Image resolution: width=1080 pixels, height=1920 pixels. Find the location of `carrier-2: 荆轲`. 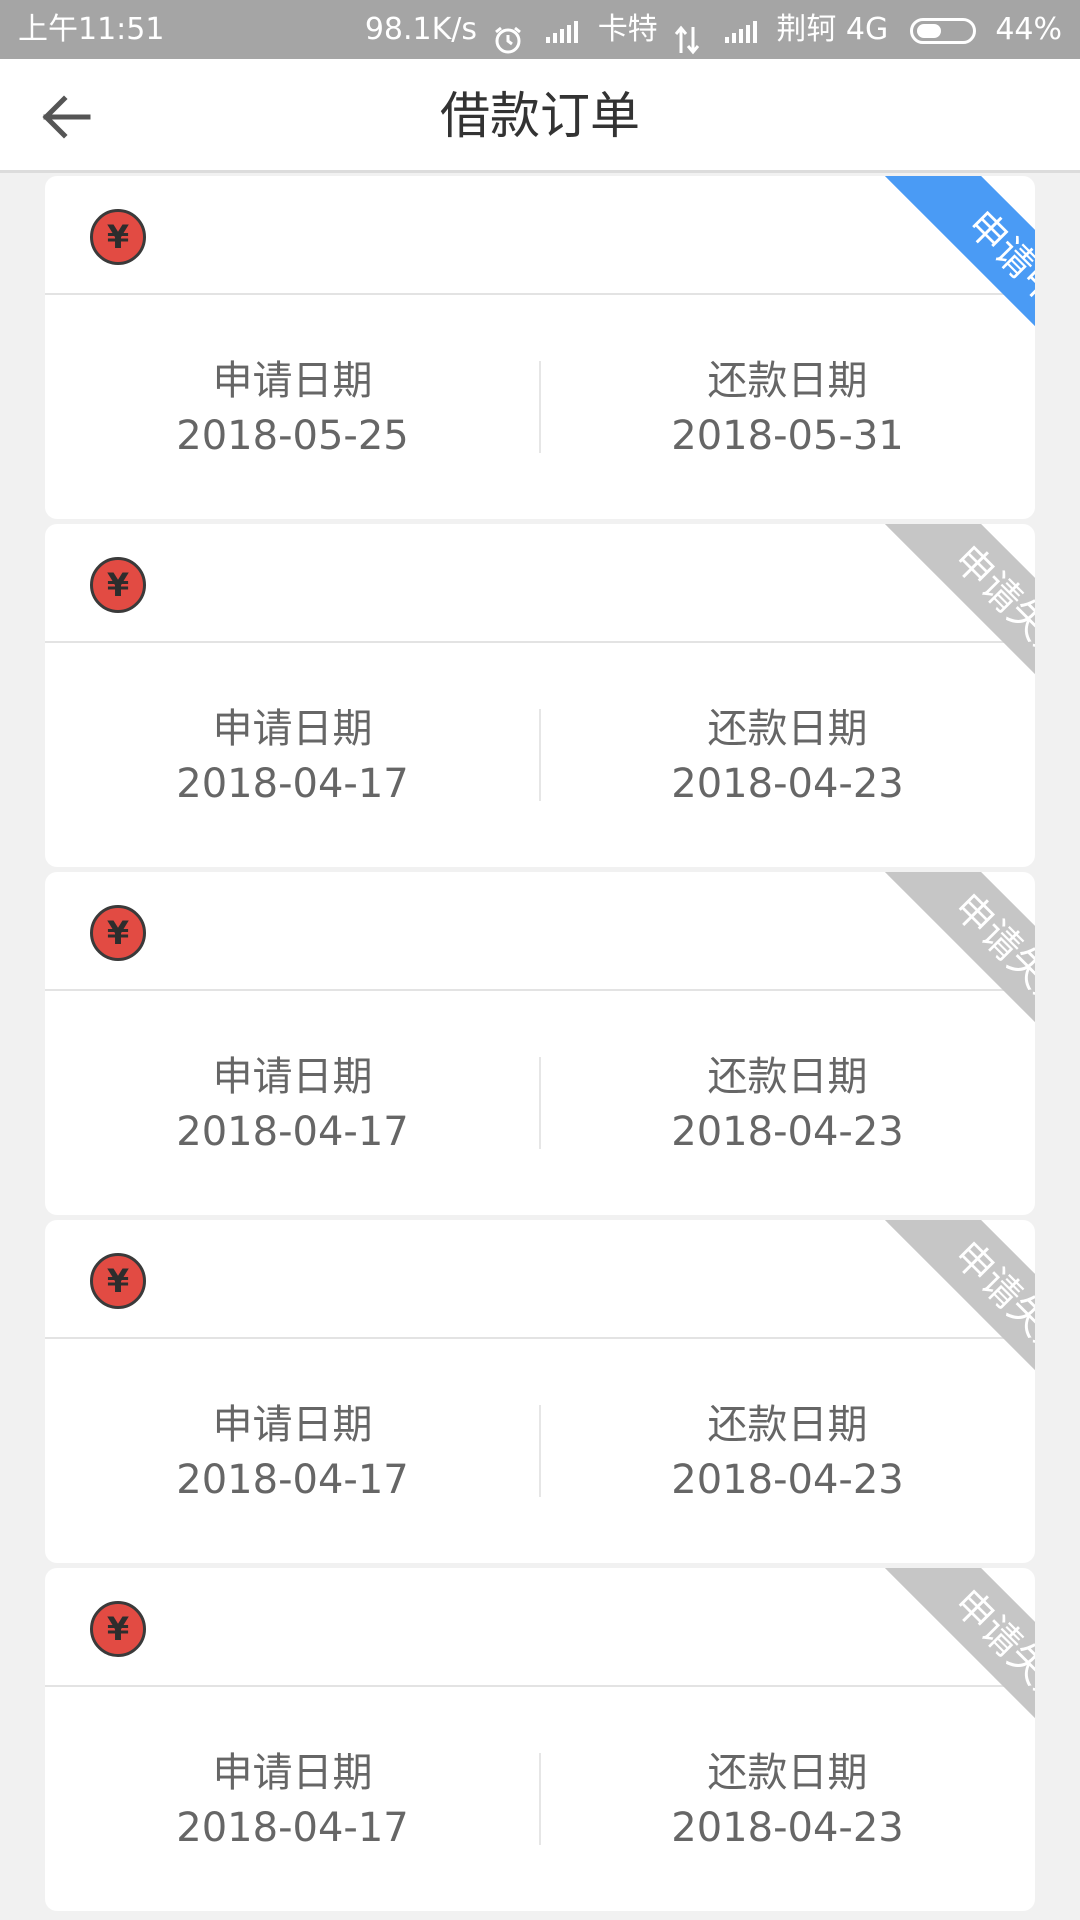

carrier-2: 荆轲 is located at coordinates (806, 29).